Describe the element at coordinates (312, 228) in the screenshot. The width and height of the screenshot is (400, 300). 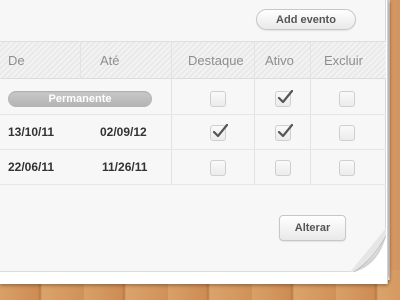
I see `alter-button: Alterar` at that location.